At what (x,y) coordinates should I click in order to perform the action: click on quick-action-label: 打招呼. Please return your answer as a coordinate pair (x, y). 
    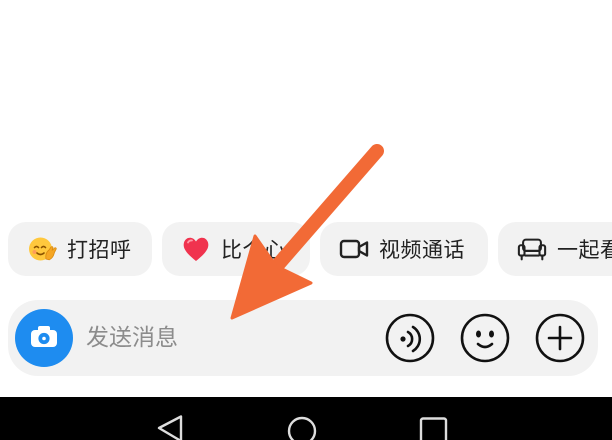
    Looking at the image, I should click on (99, 250).